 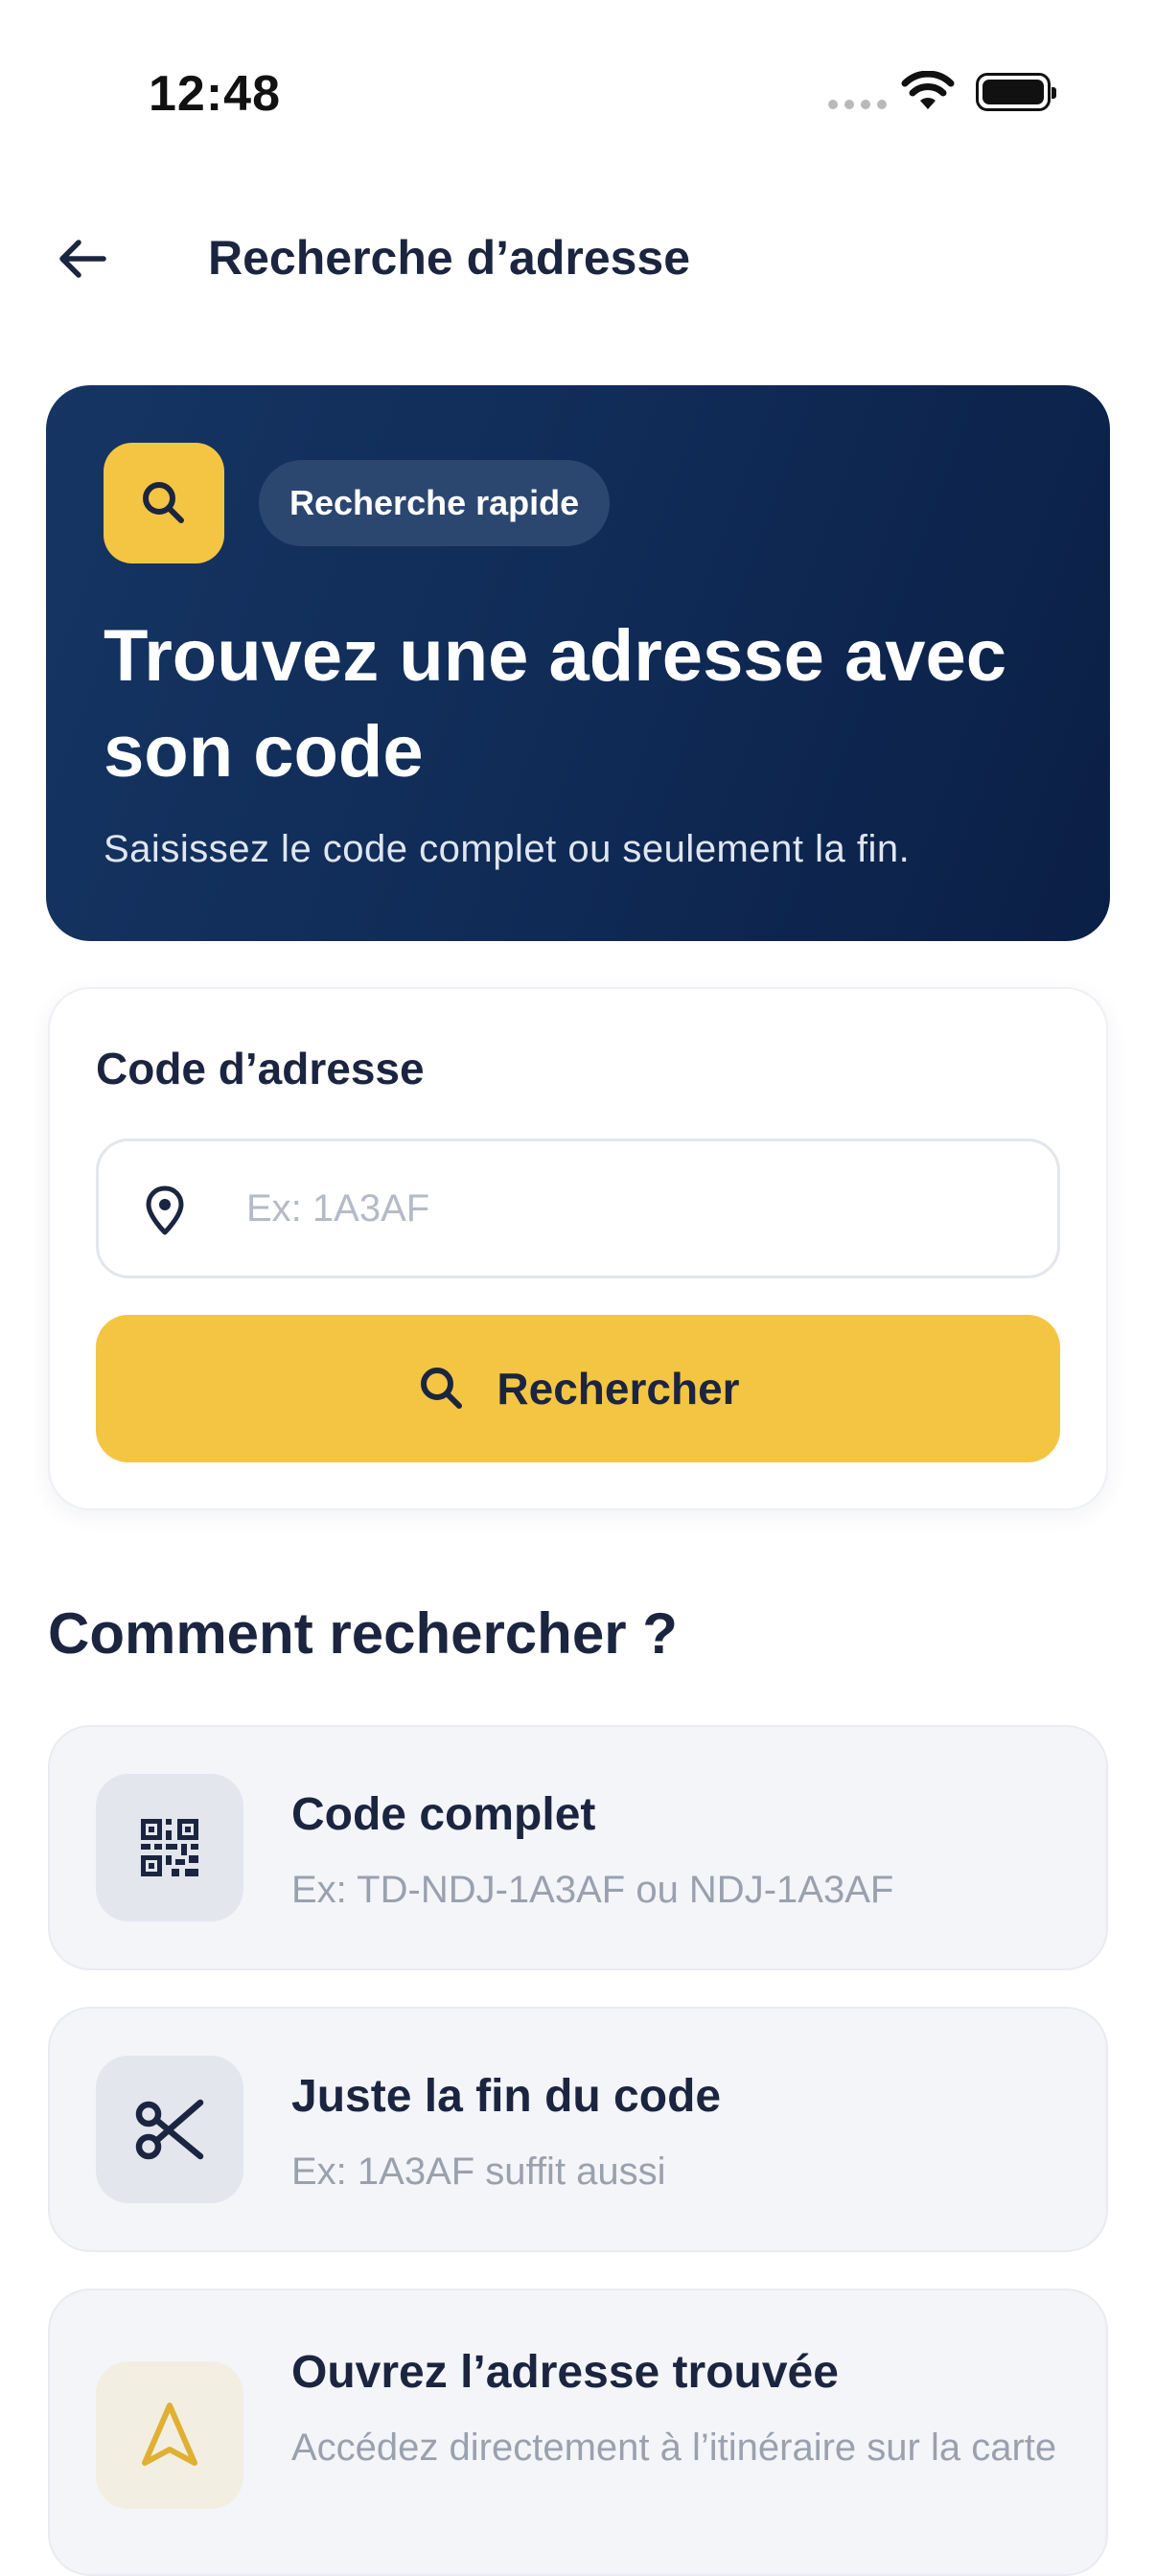 What do you see at coordinates (435, 503) in the screenshot?
I see `hero-badge: Recherche rapide` at bounding box center [435, 503].